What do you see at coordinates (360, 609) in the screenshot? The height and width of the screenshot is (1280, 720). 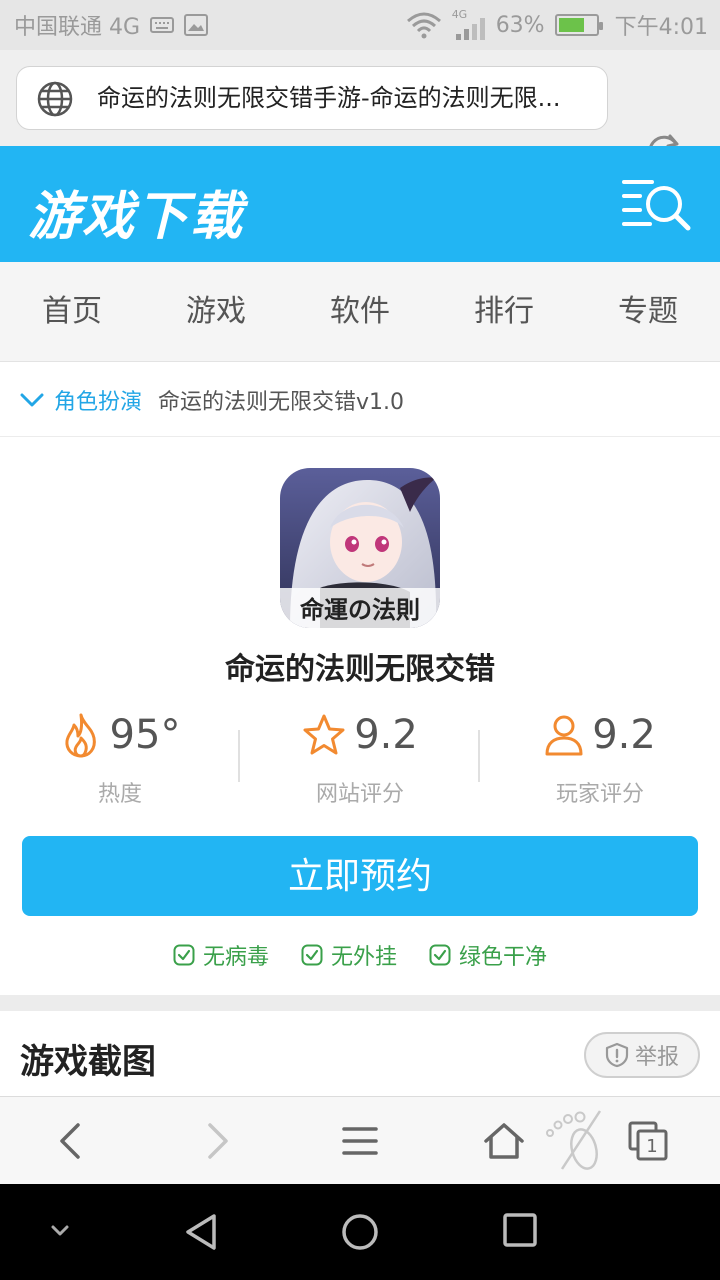 I see `app-icon-caption: 命運の法則` at bounding box center [360, 609].